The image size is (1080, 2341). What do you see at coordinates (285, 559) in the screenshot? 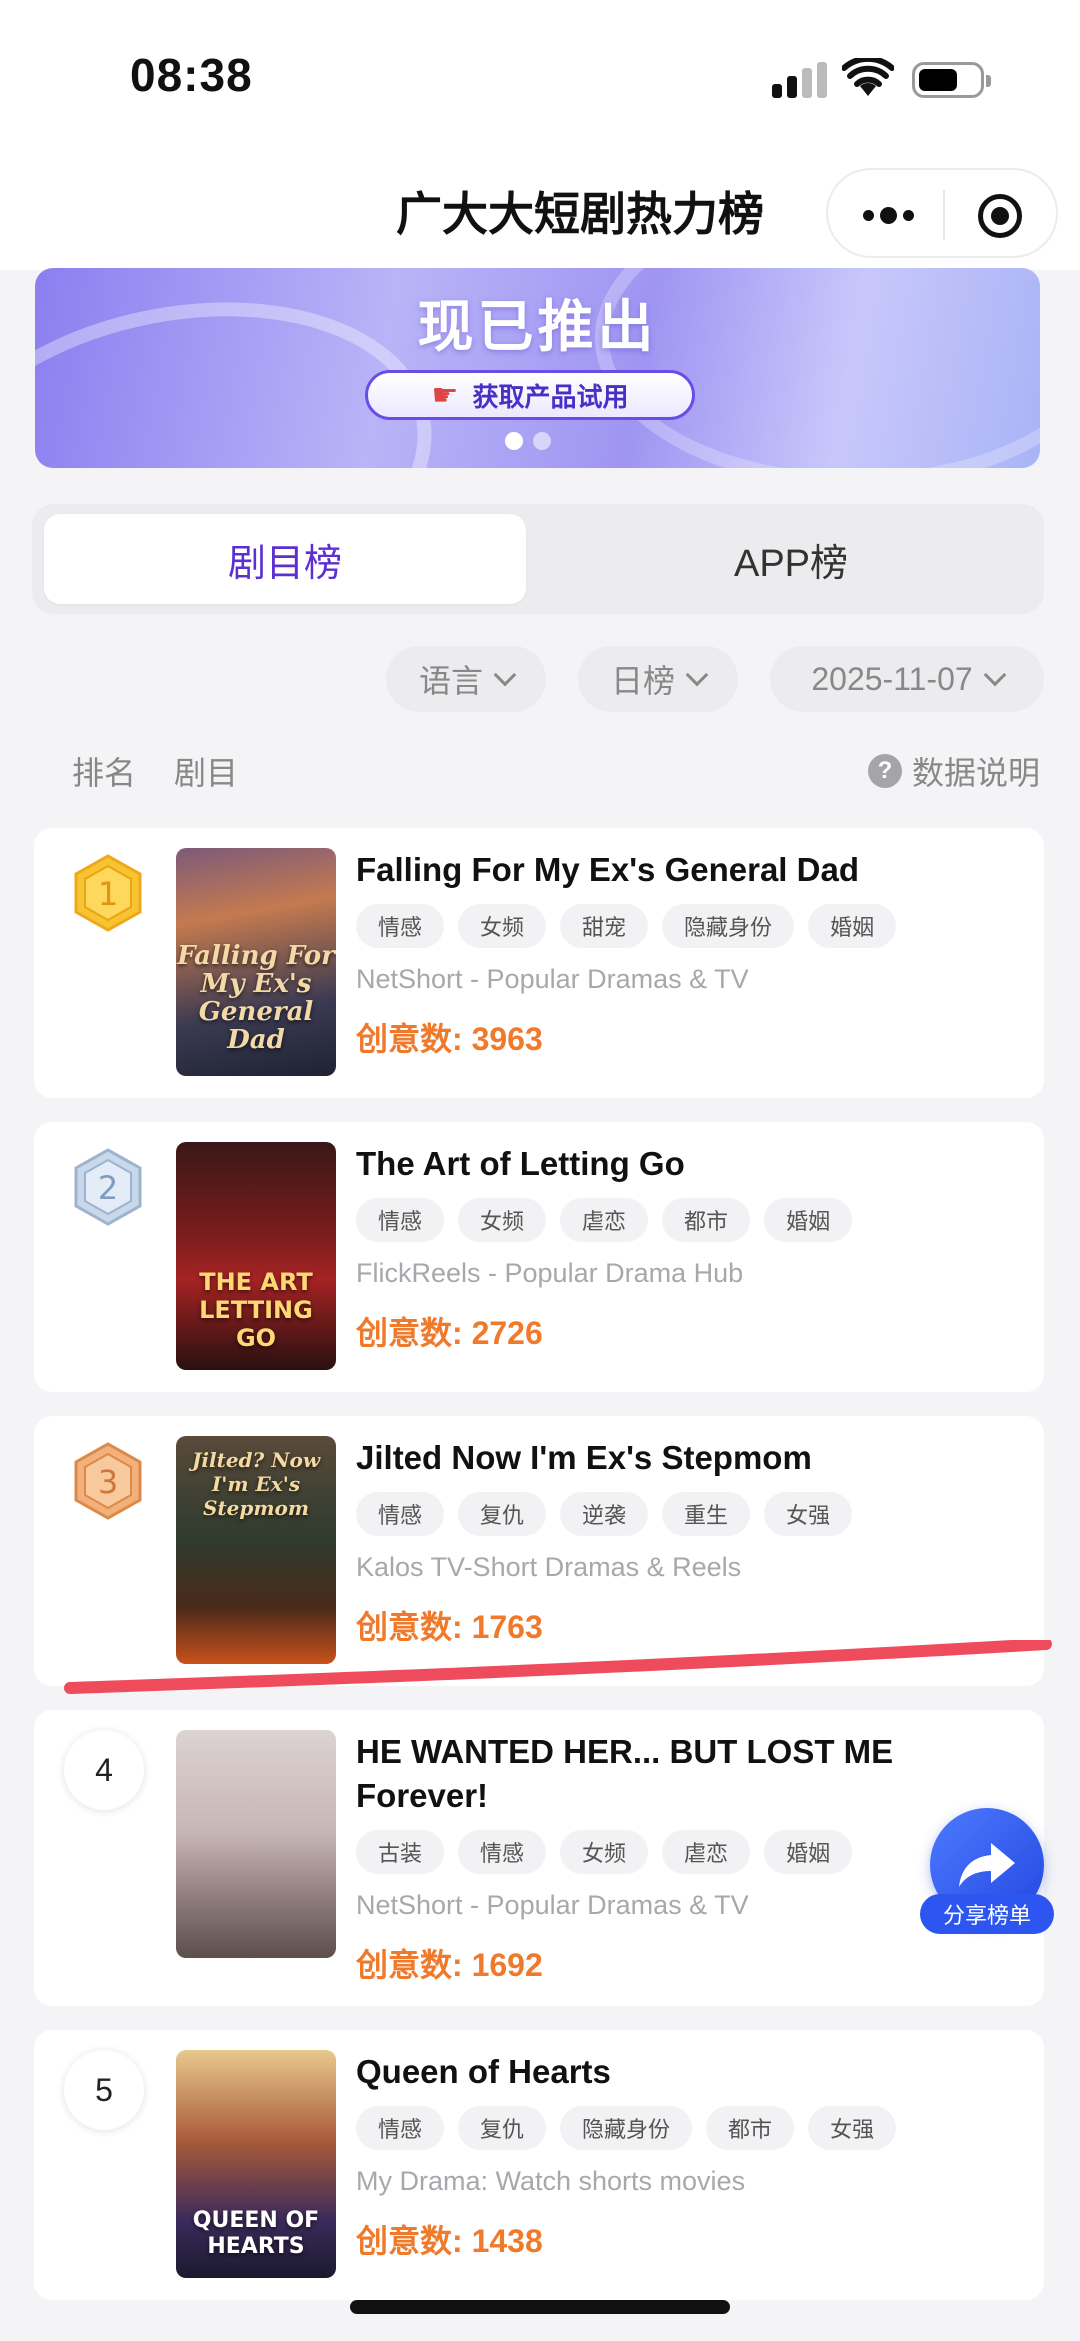
I see `tab-drama-ranking: 剧目榜` at bounding box center [285, 559].